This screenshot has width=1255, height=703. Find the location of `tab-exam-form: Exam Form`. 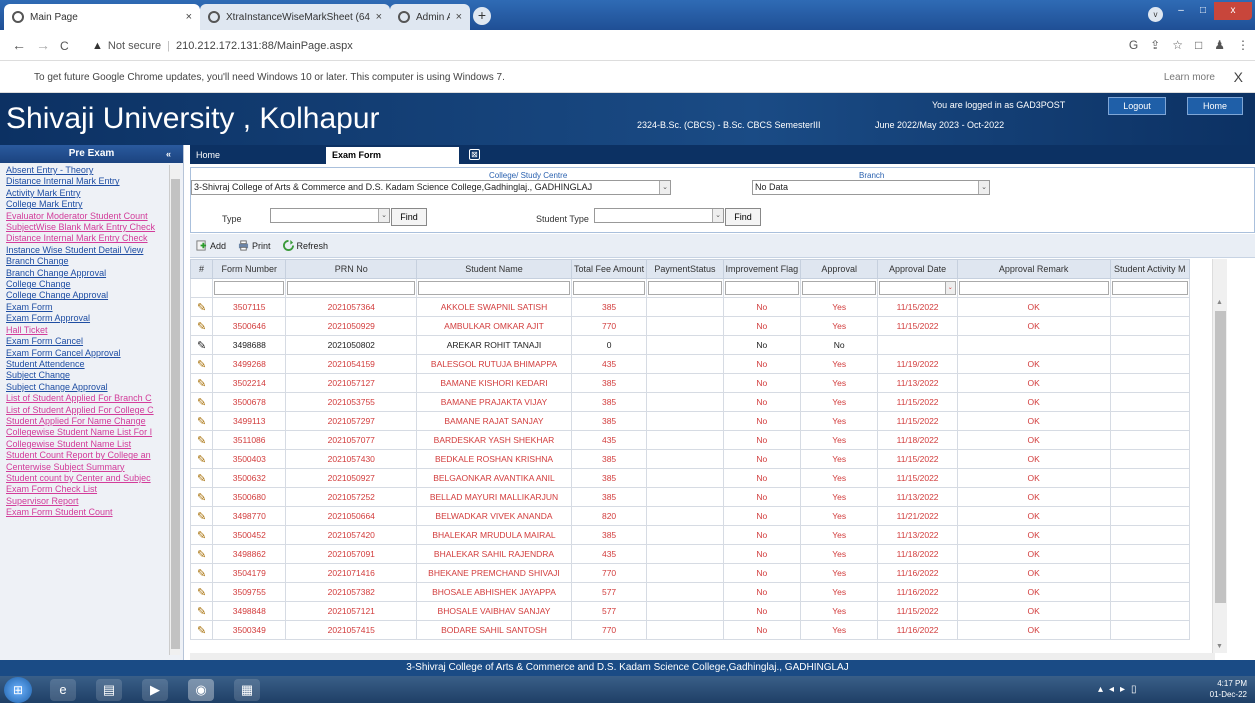

tab-exam-form: Exam Form is located at coordinates (392, 155).